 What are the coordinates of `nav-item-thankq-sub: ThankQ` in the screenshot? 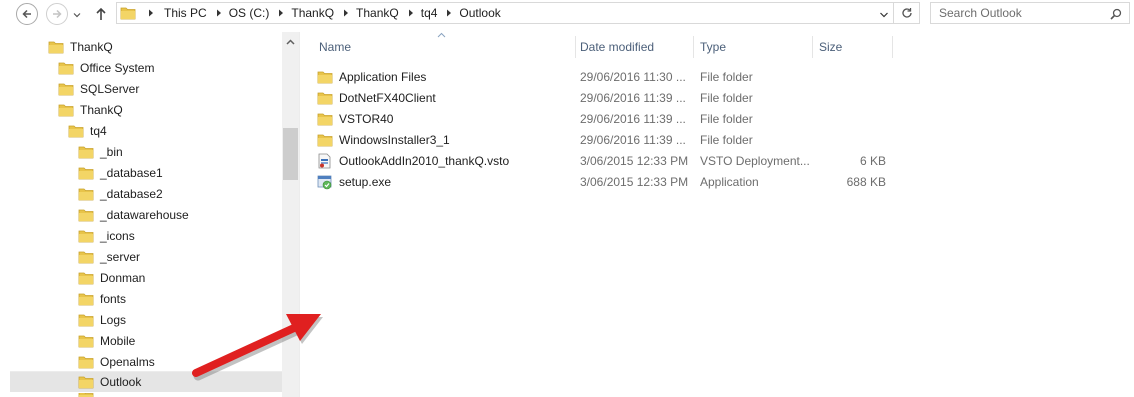 It's located at (90, 109).